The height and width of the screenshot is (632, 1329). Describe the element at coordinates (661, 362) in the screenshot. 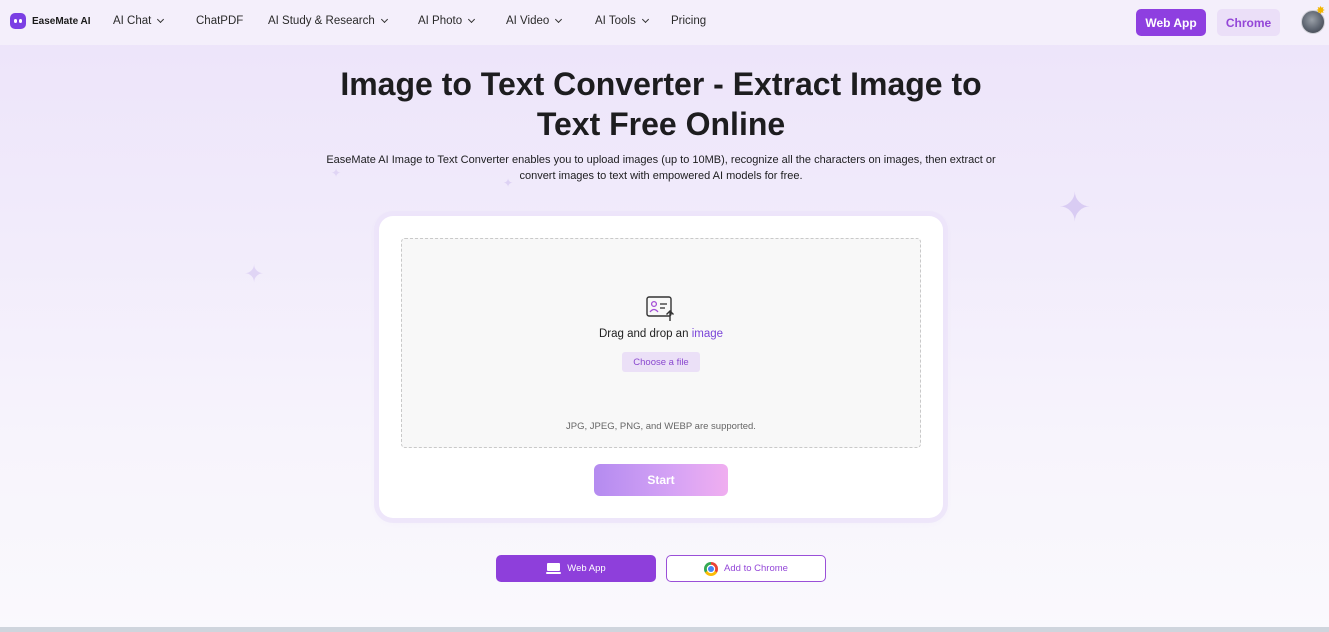

I see `choose-file-button: Choose a file` at that location.